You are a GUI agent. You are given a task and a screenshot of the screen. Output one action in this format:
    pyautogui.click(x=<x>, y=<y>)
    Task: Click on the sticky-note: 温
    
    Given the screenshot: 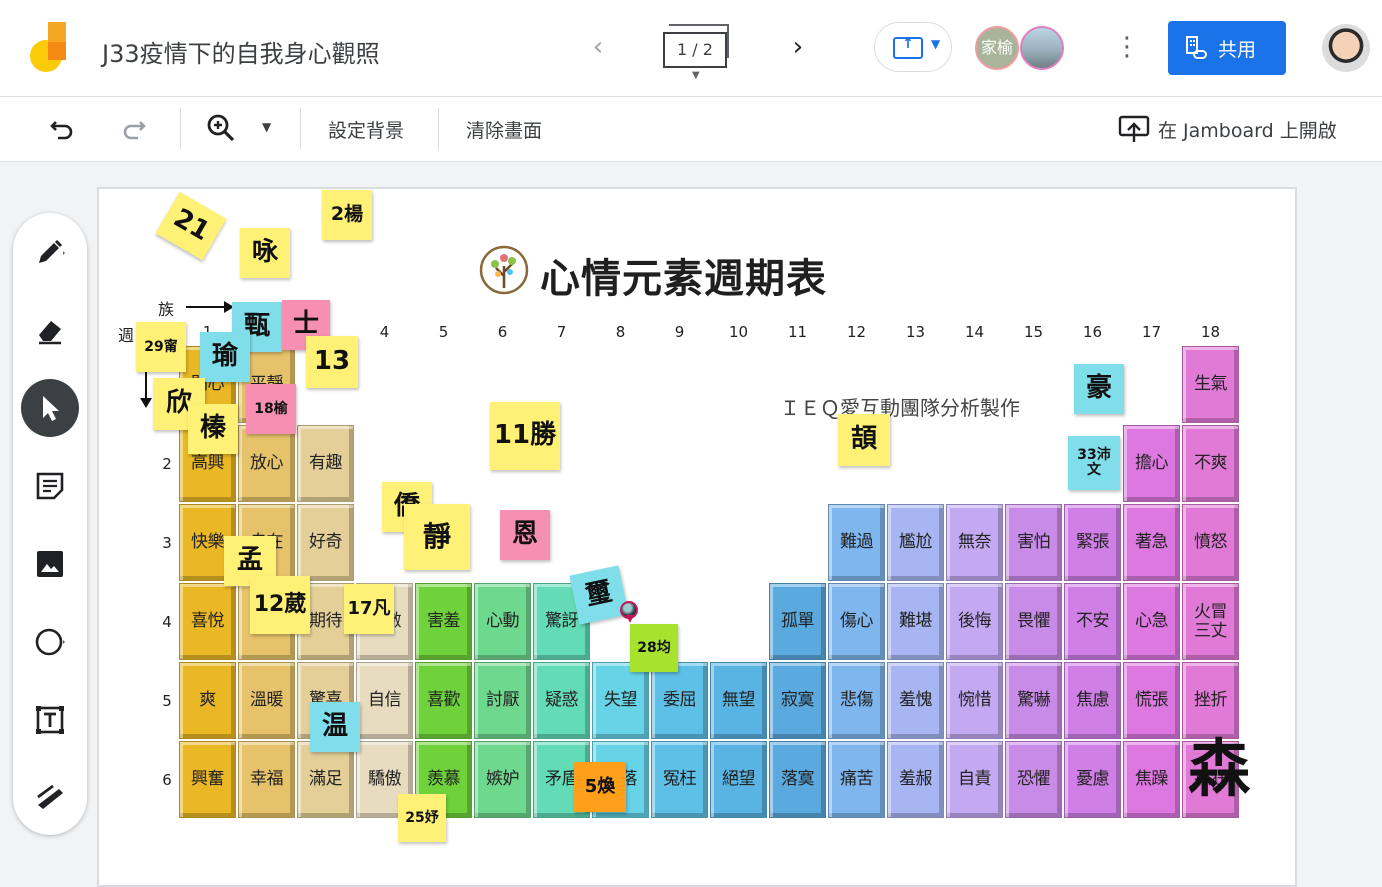 What is the action you would take?
    pyautogui.click(x=335, y=727)
    